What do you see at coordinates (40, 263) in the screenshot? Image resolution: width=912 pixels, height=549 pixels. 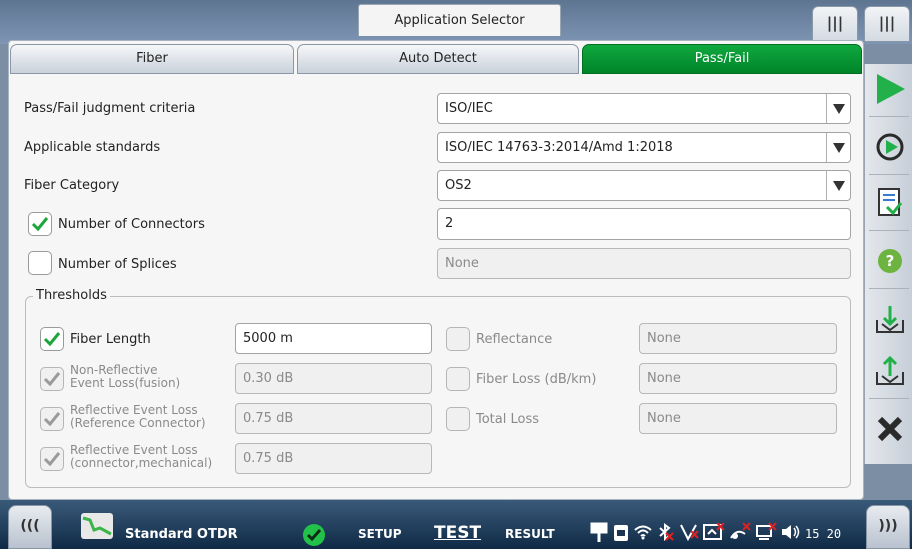 I see `splices-checkbox` at bounding box center [40, 263].